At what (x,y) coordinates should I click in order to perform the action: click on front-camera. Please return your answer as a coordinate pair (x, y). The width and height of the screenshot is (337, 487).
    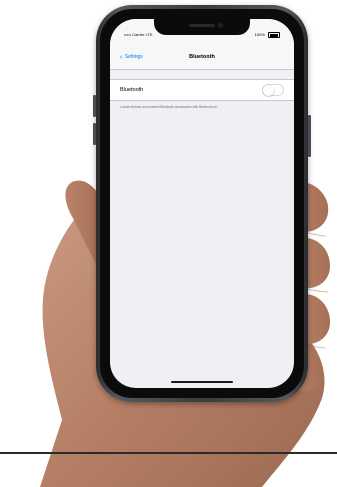
    Looking at the image, I should click on (220, 25).